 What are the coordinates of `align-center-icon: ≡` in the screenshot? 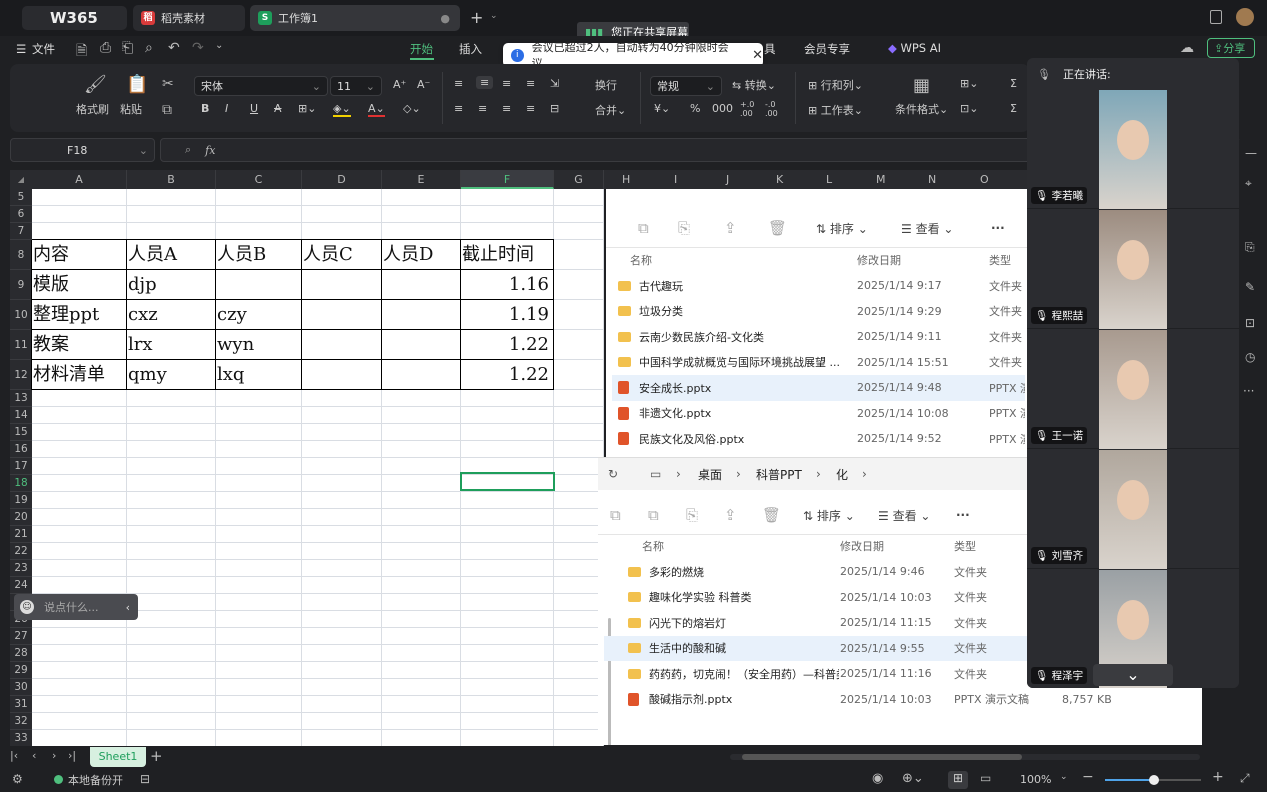 It's located at (482, 108).